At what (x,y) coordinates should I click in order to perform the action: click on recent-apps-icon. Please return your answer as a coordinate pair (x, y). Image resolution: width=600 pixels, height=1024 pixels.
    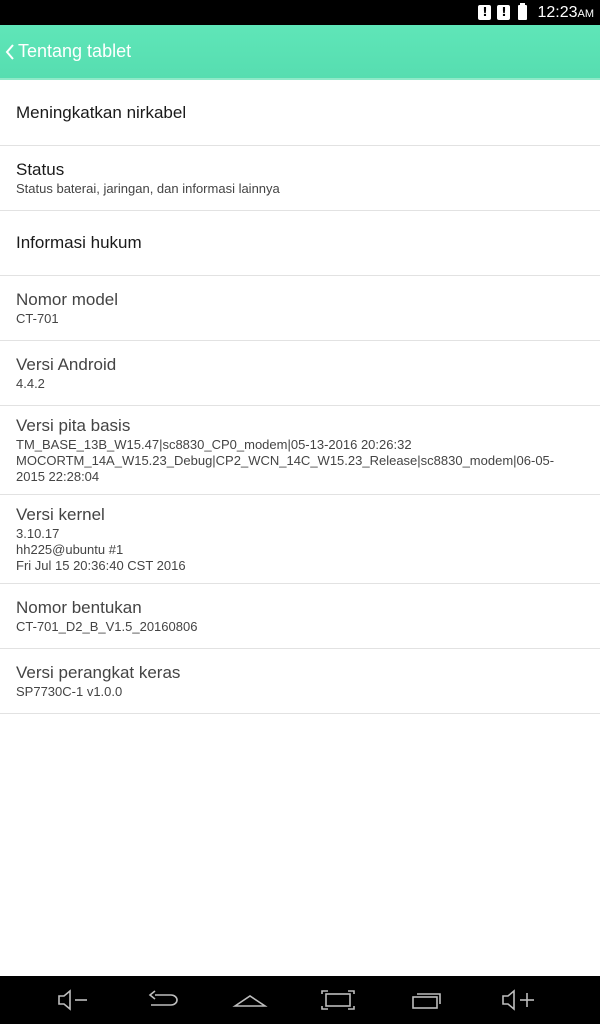
    Looking at the image, I should click on (426, 1001).